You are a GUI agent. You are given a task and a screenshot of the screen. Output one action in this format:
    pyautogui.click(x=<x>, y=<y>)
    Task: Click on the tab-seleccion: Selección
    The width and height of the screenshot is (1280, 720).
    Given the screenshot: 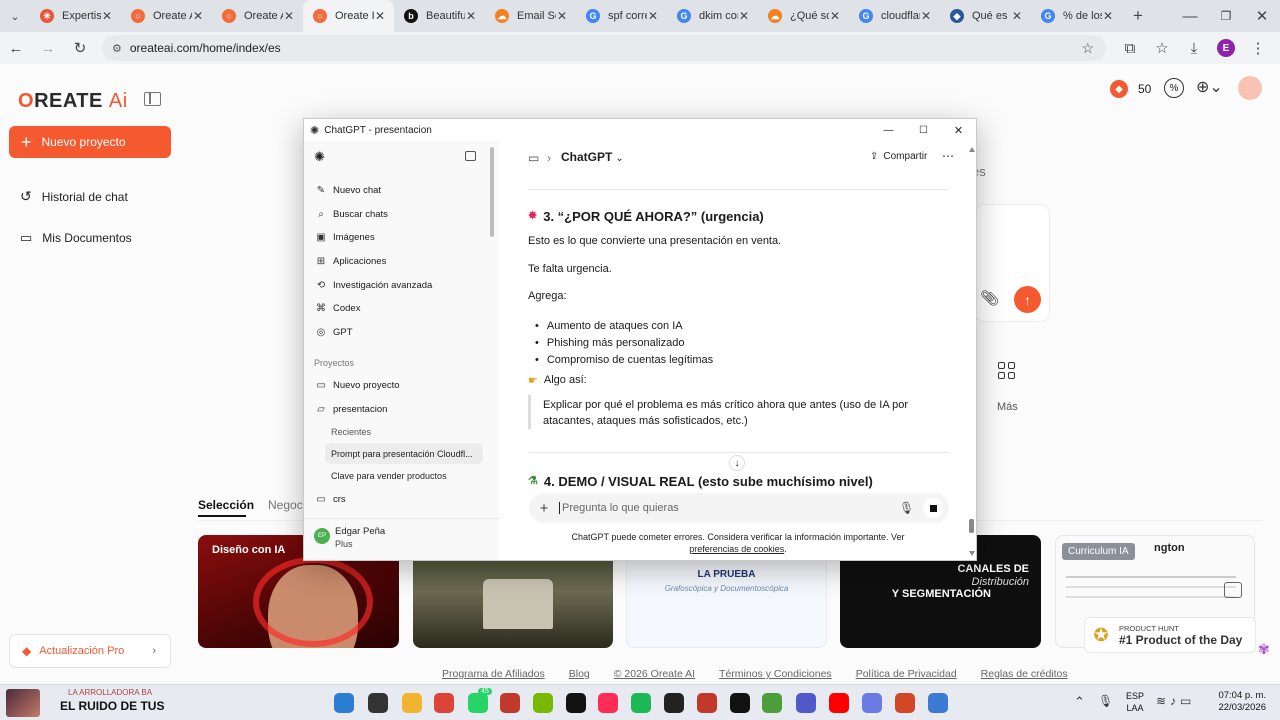 What is the action you would take?
    pyautogui.click(x=226, y=505)
    